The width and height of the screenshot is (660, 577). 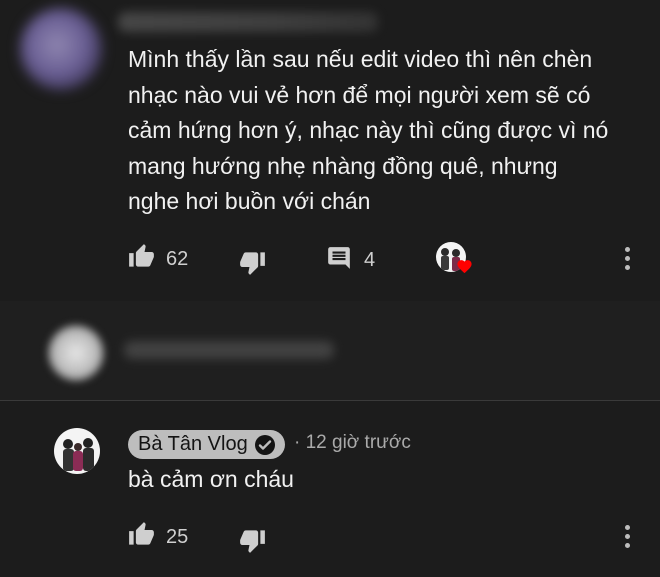 What do you see at coordinates (77, 451) in the screenshot?
I see `avatar` at bounding box center [77, 451].